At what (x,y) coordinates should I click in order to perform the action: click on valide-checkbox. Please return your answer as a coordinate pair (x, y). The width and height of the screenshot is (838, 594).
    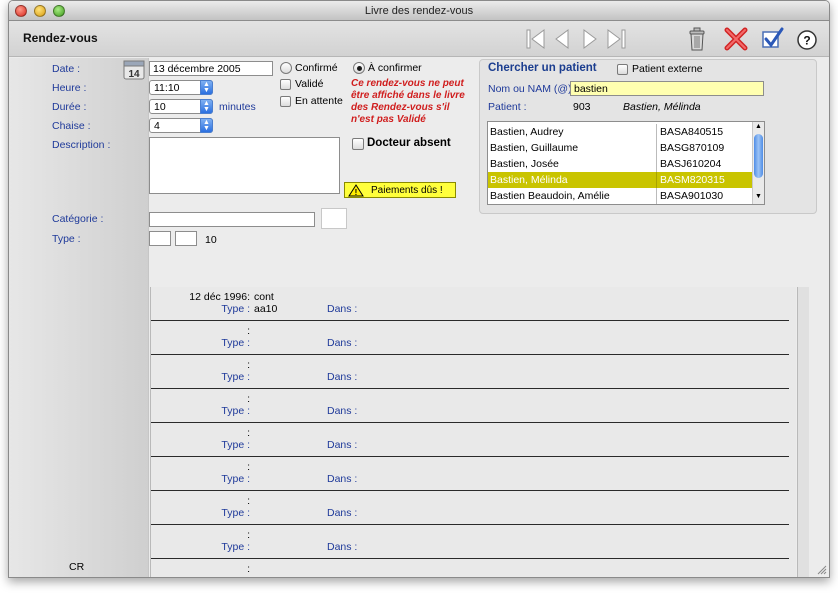
    Looking at the image, I should click on (285, 84).